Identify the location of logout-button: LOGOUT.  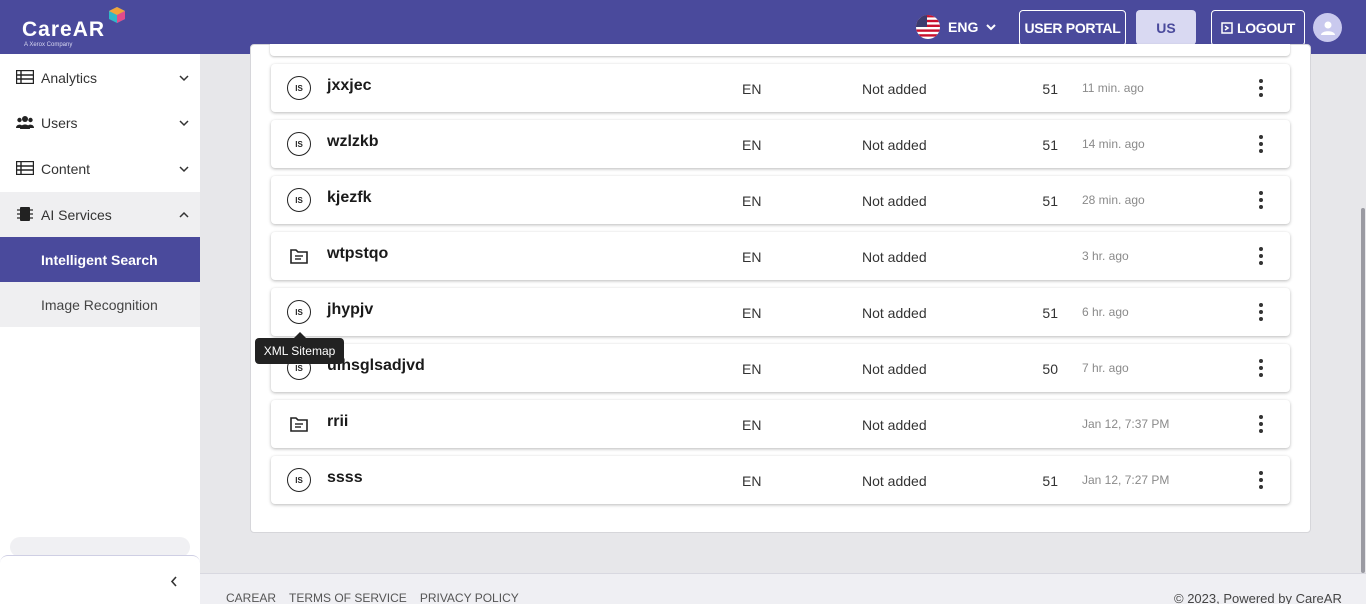
(1258, 28).